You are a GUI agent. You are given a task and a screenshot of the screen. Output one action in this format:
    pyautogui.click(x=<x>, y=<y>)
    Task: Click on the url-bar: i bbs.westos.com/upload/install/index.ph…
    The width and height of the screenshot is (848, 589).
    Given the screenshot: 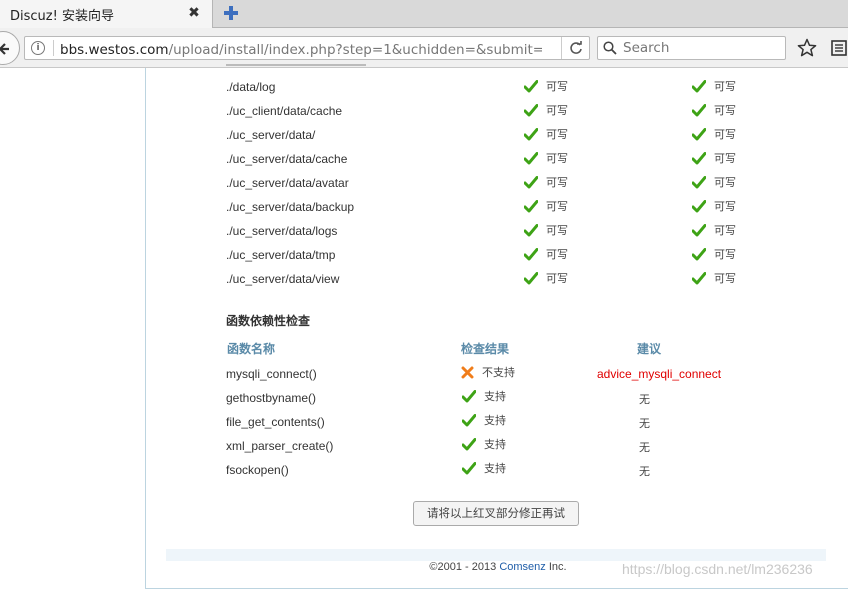 What is the action you would take?
    pyautogui.click(x=307, y=48)
    